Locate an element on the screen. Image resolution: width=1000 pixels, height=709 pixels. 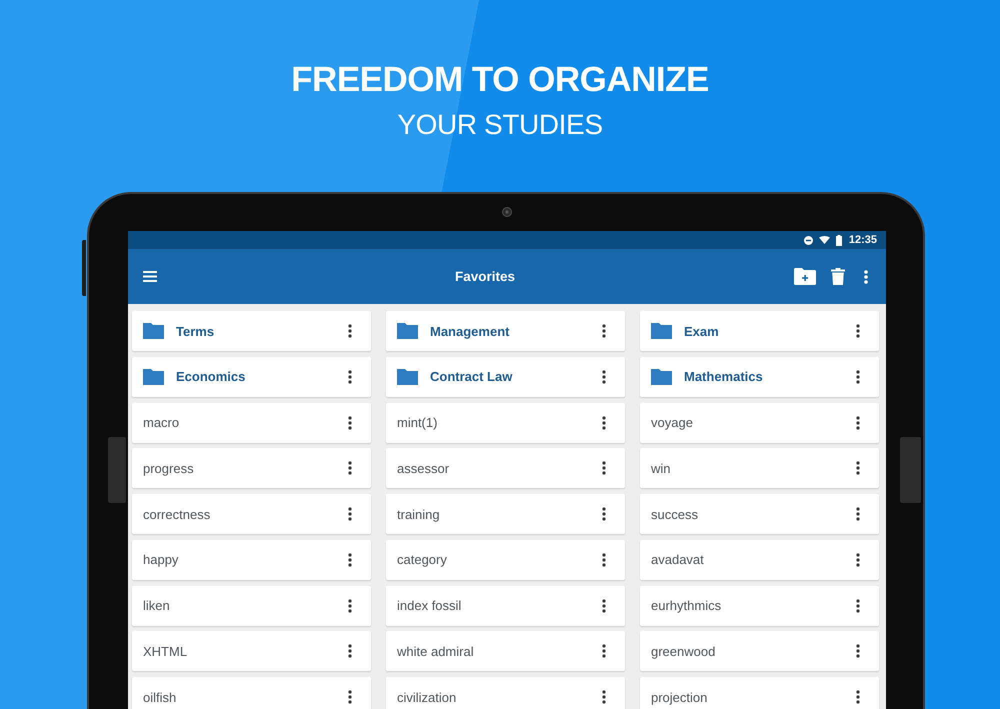
file-card: happy is located at coordinates (251, 560).